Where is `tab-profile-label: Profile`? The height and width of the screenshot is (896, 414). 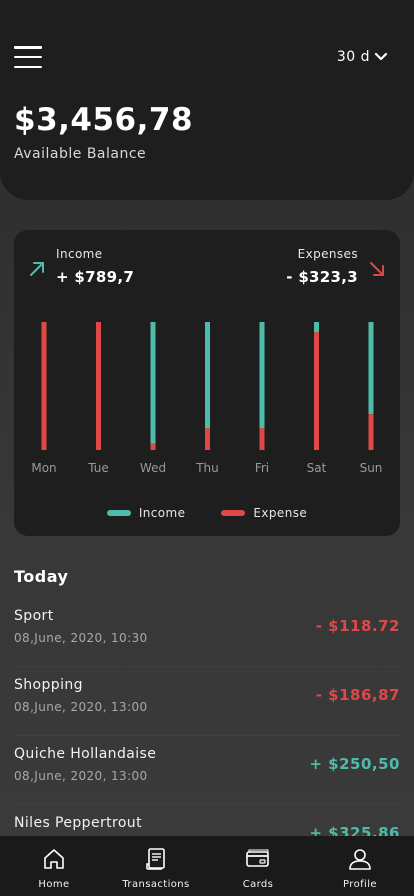 tab-profile-label: Profile is located at coordinates (360, 884).